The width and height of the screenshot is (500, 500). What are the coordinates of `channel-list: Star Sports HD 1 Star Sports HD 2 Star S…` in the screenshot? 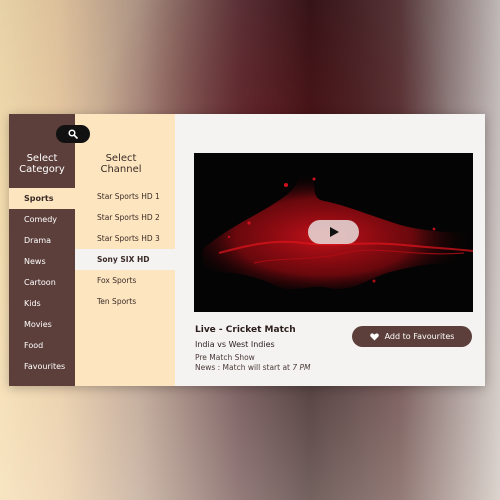 It's located at (126, 249).